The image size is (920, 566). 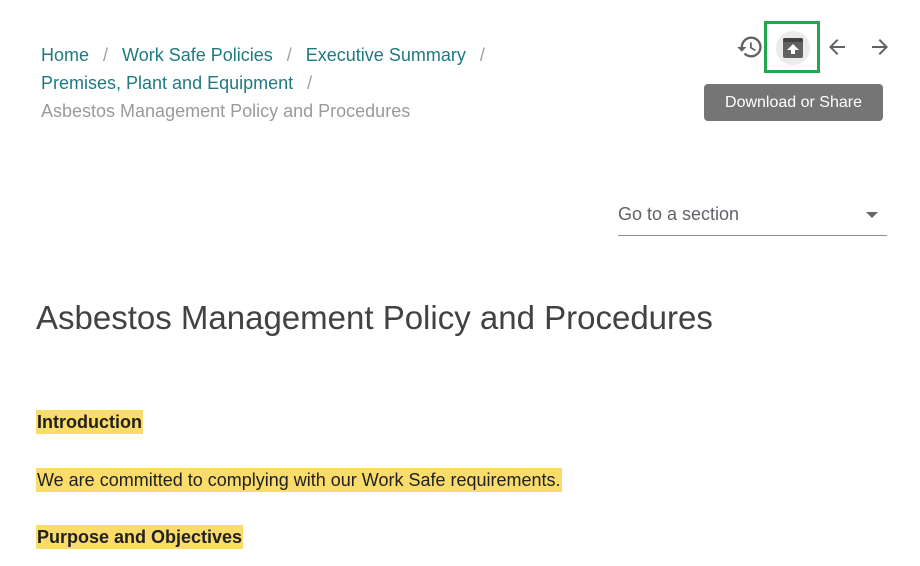 I want to click on download-share-button, so click(x=793, y=48).